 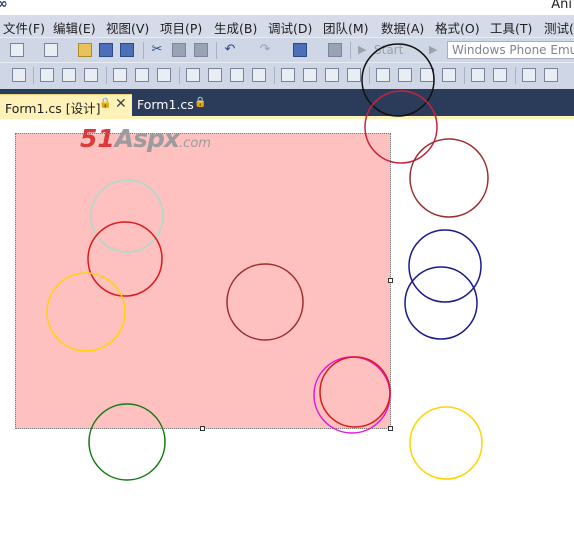 I want to click on standard-toolbar: ✂ ↶ ↷ ▶ Start ▶ Windows Phone Emu, so click(x=287, y=50).